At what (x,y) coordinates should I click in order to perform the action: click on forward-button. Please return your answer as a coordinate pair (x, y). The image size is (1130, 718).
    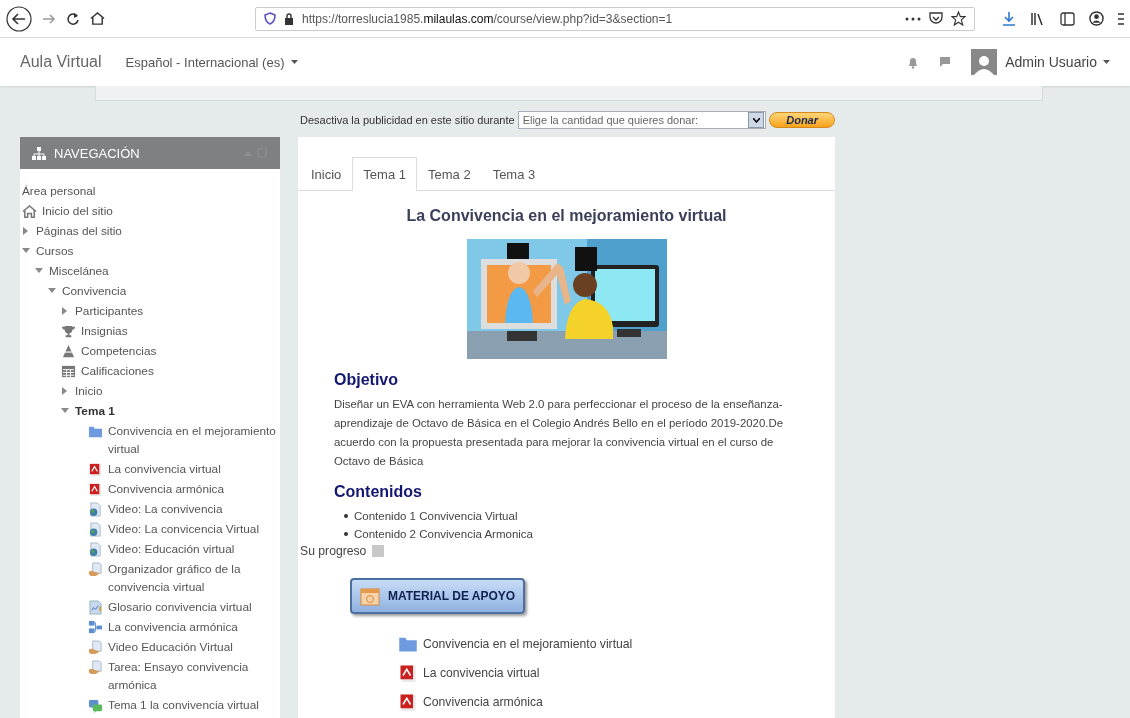
    Looking at the image, I should click on (49, 18).